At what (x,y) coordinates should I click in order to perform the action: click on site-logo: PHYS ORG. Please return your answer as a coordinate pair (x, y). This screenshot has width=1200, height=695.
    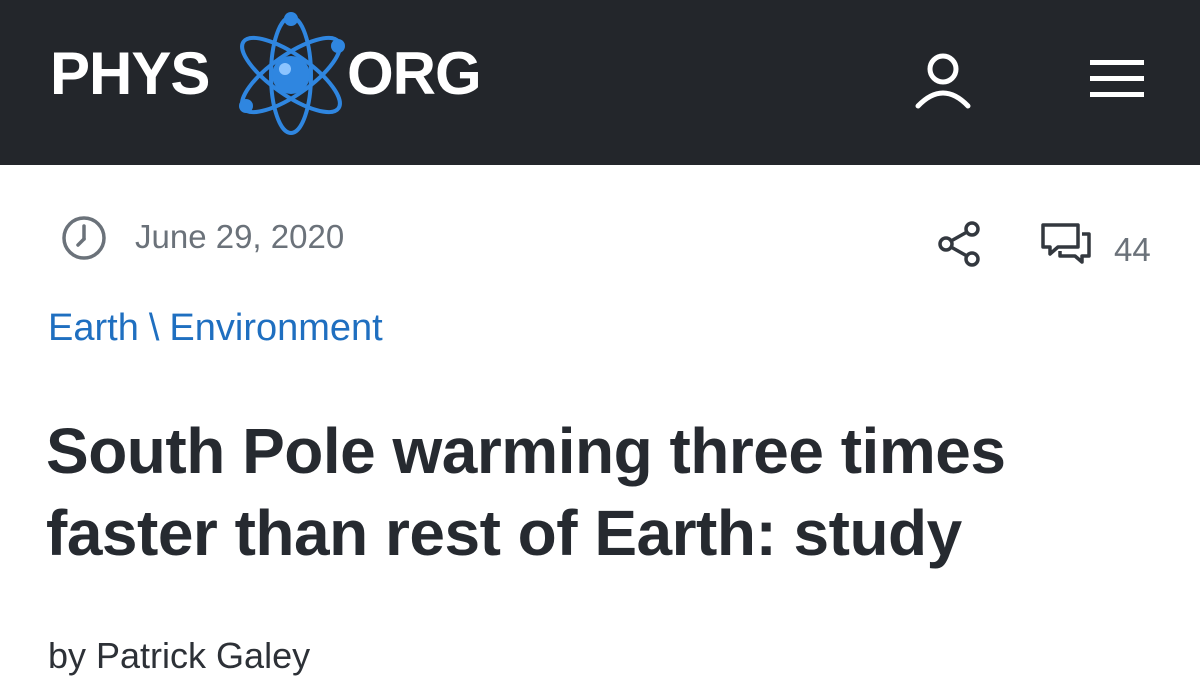
    Looking at the image, I should click on (280, 75).